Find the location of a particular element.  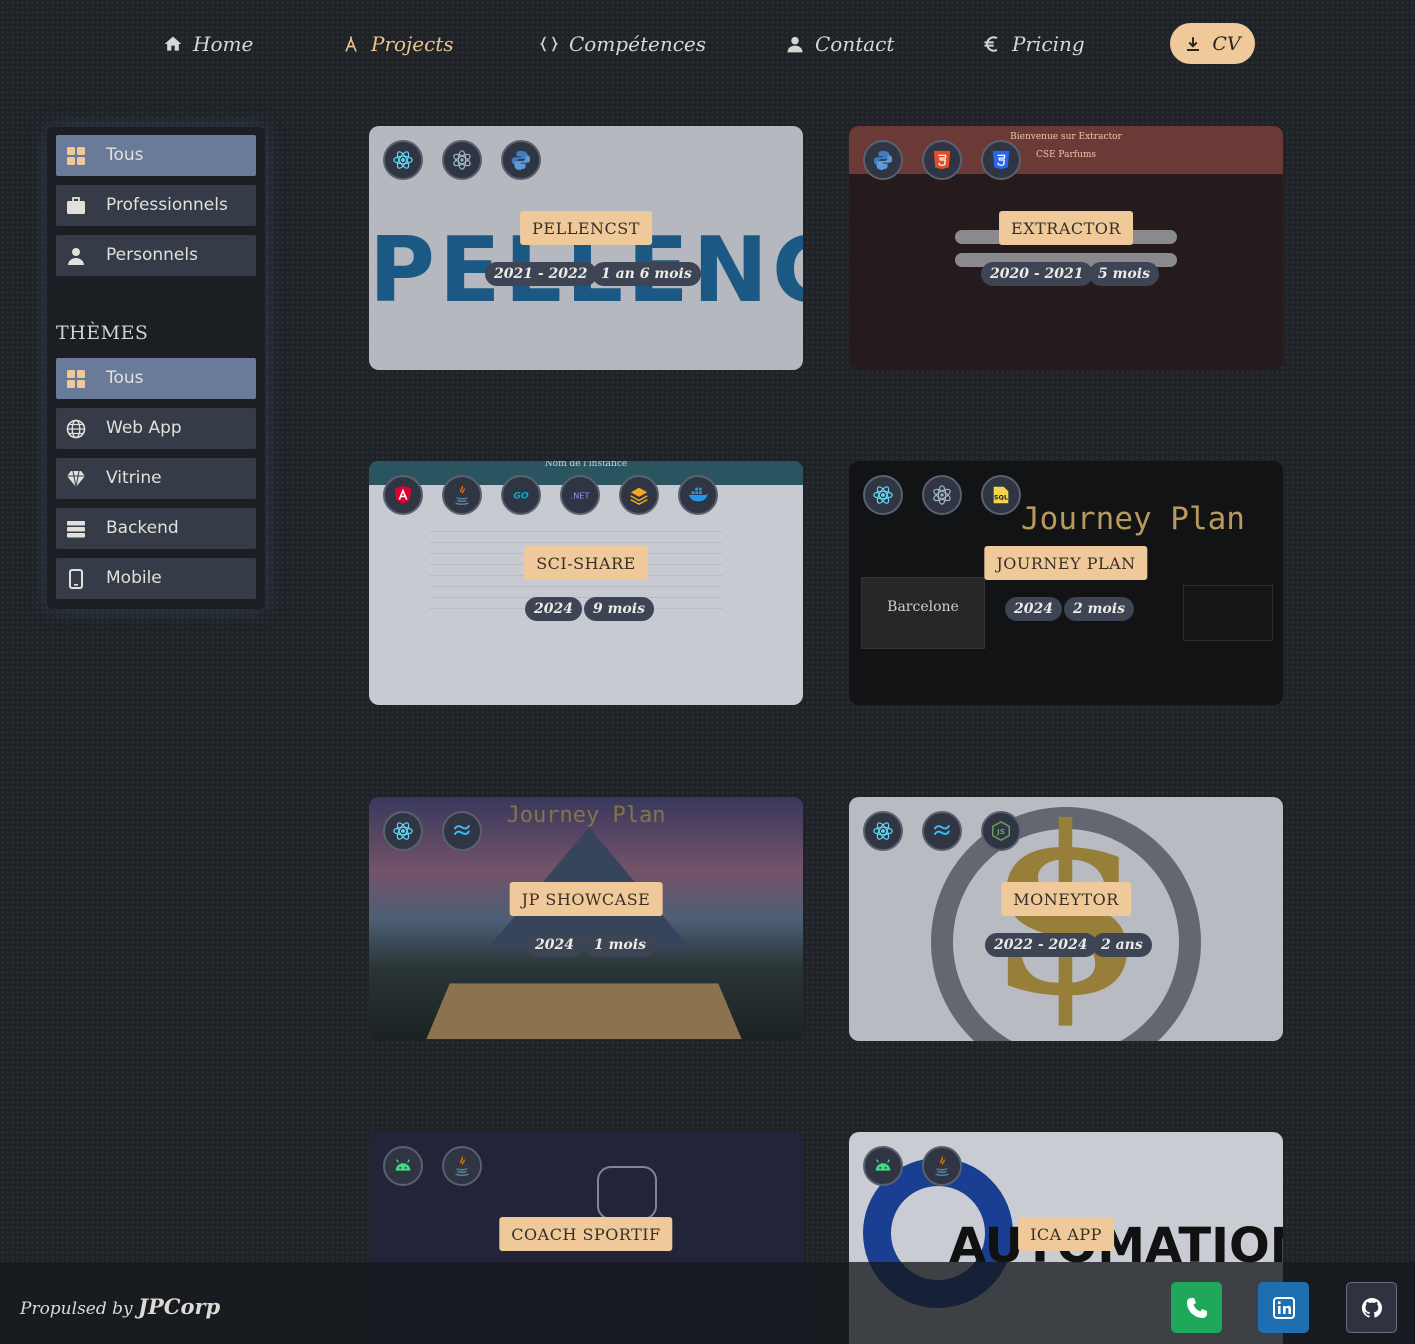

filter-theme-mobile: Mobile is located at coordinates (156, 578).